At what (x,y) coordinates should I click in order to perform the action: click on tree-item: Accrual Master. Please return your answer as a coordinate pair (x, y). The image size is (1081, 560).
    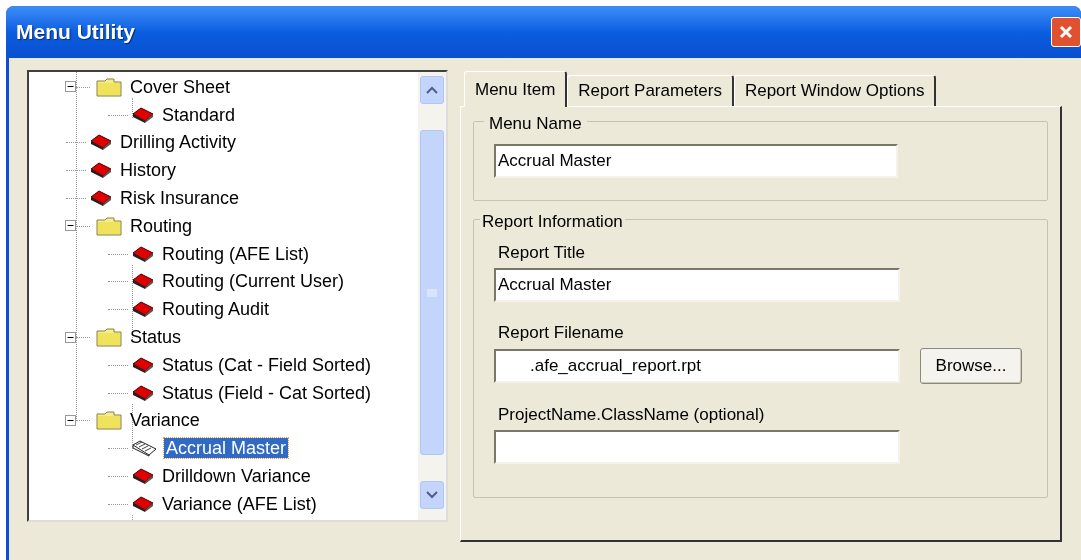
    Looking at the image, I should click on (226, 448).